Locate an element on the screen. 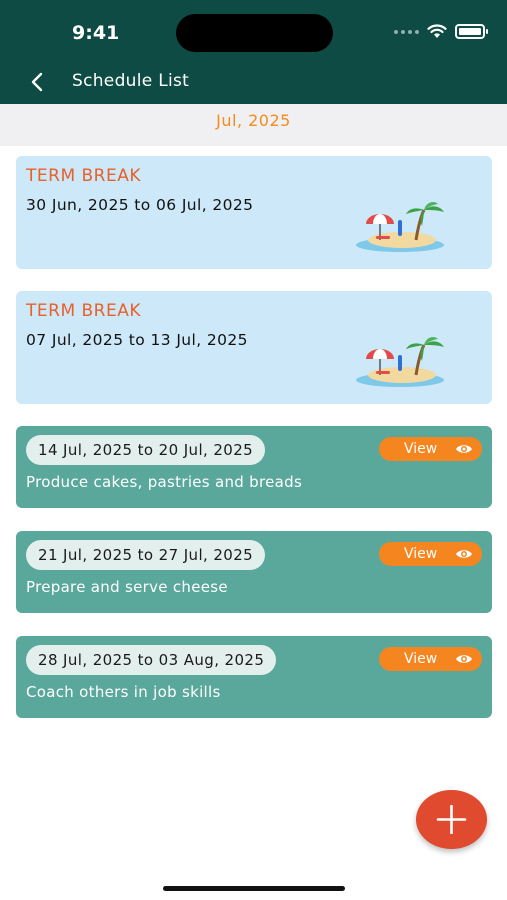  wifi-icon is located at coordinates (437, 31).